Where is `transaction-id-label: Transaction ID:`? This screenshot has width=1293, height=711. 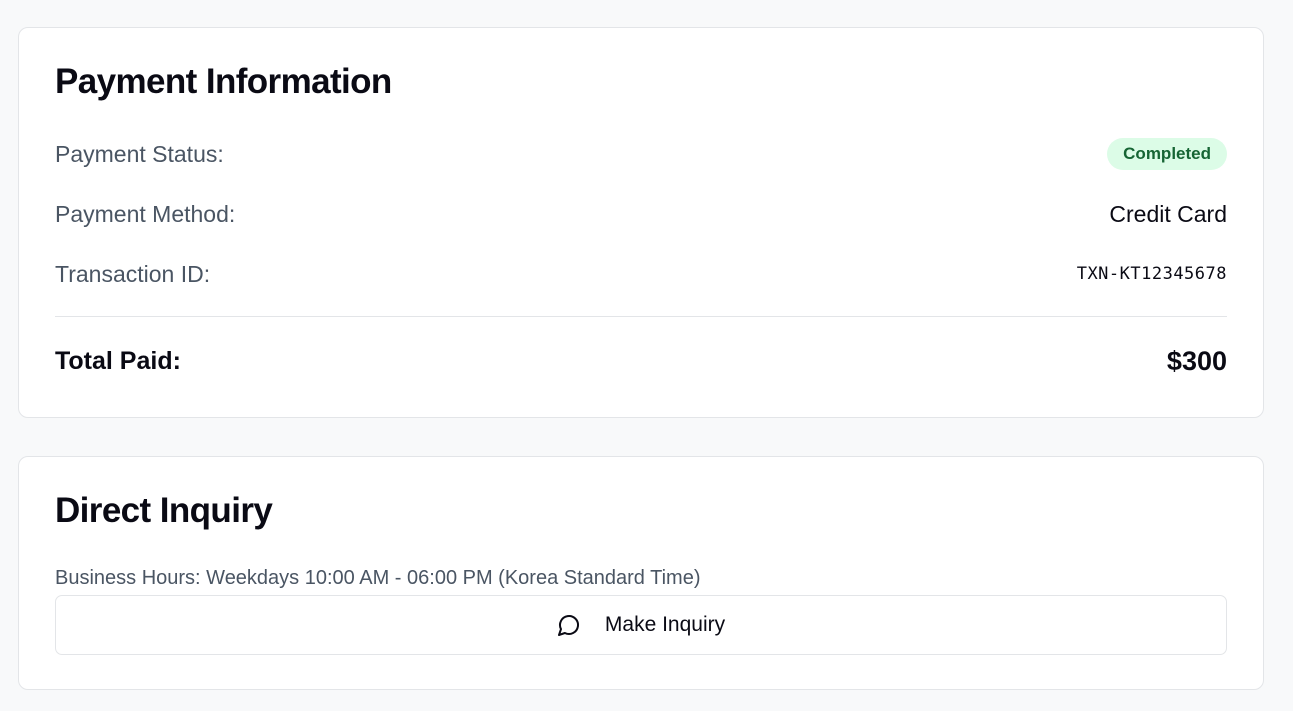
transaction-id-label: Transaction ID: is located at coordinates (133, 273).